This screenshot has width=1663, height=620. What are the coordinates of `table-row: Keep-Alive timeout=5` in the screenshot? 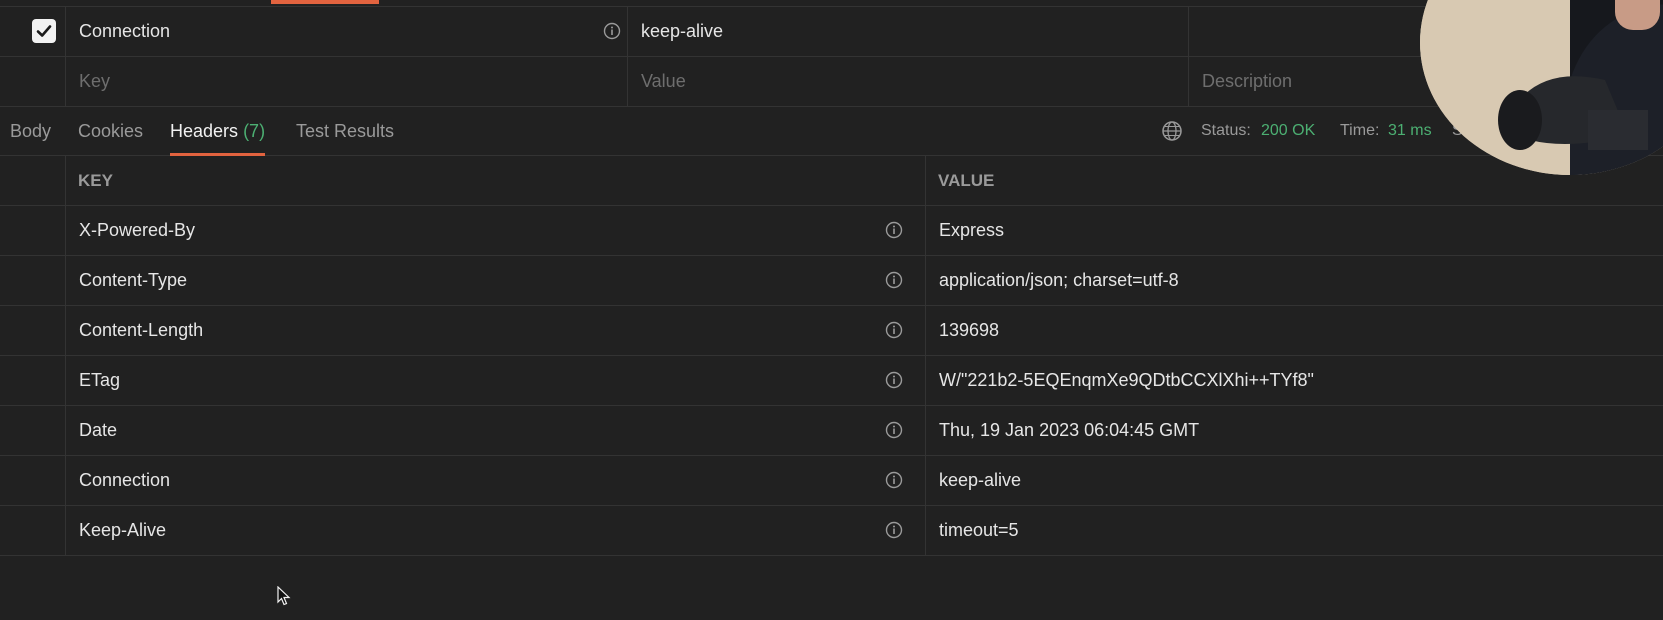 It's located at (831, 531).